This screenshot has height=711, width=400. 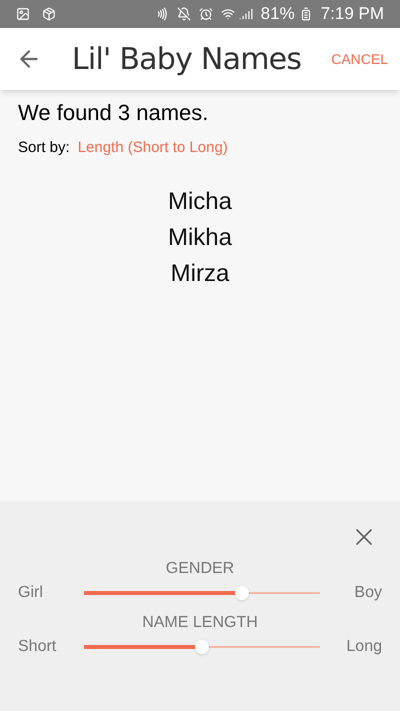 What do you see at coordinates (200, 202) in the screenshot?
I see `name-result: Micha` at bounding box center [200, 202].